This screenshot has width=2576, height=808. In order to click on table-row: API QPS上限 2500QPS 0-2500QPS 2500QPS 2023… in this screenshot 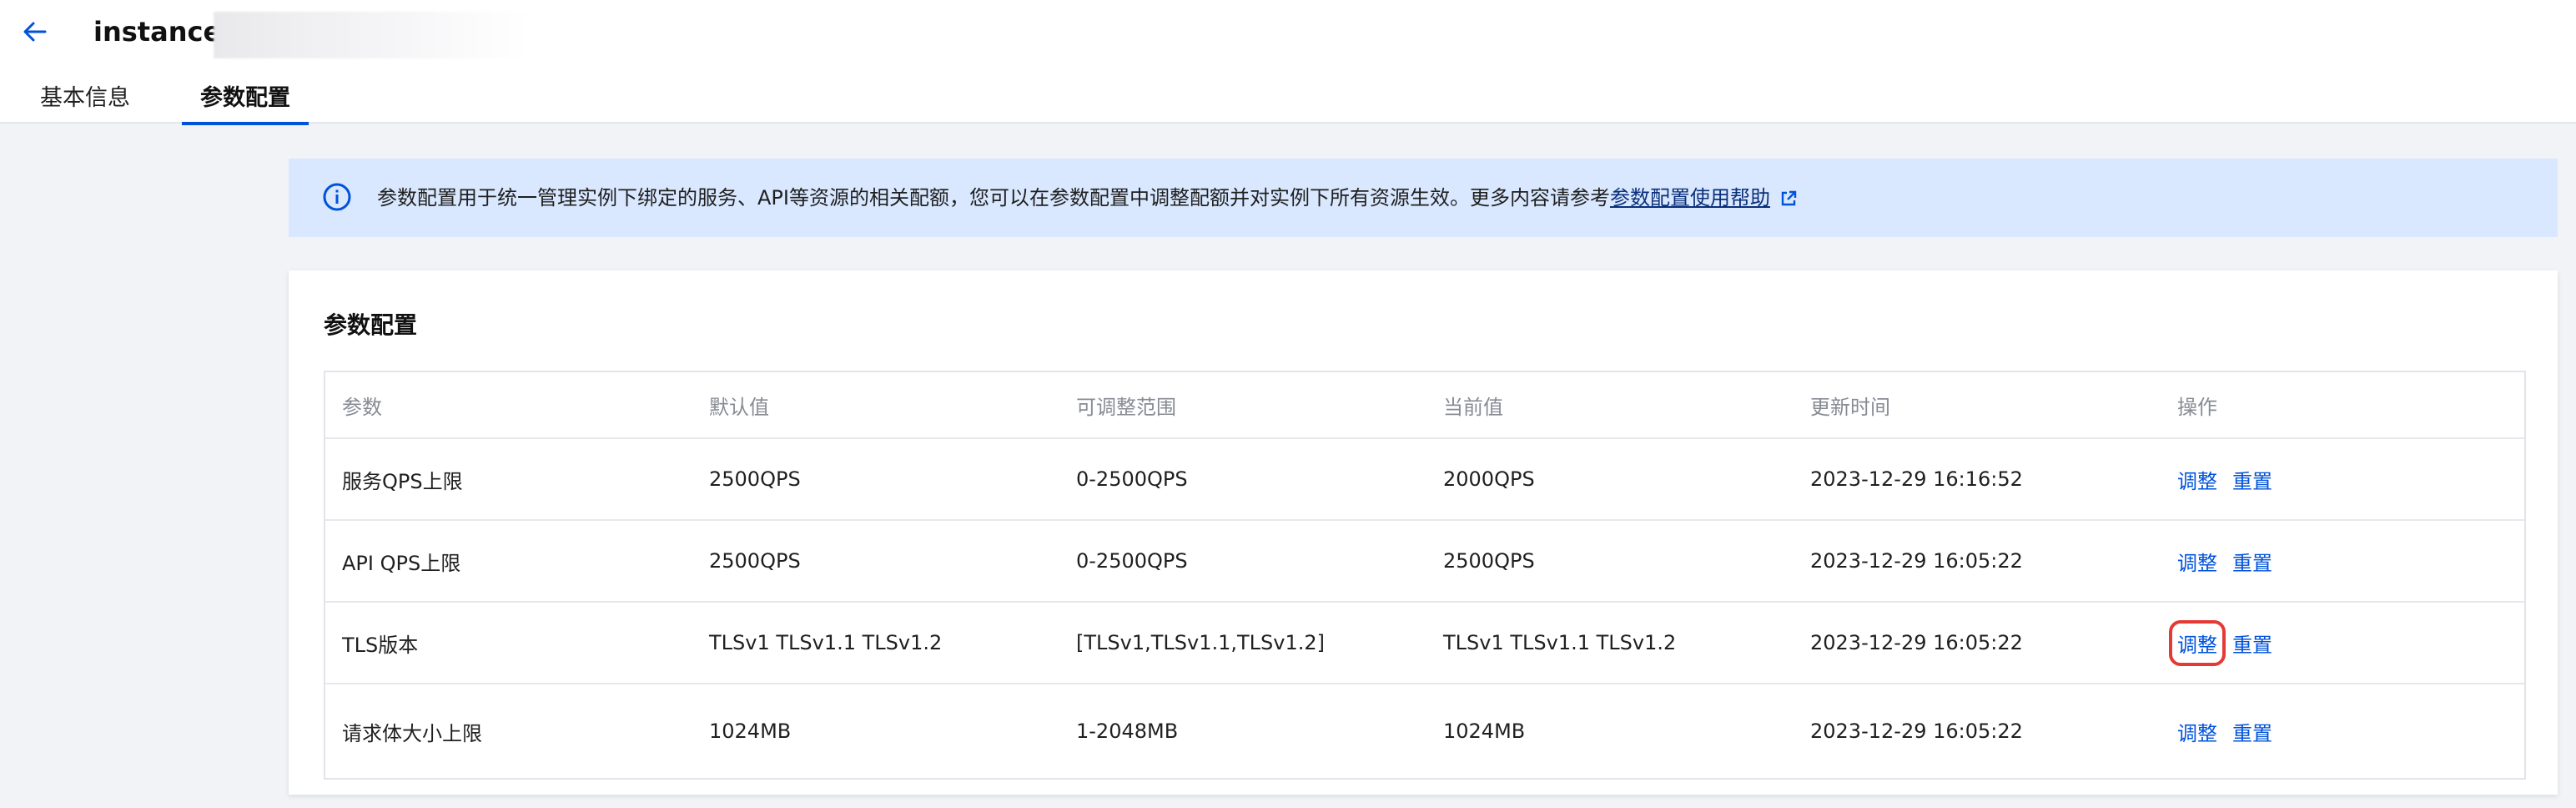, I will do `click(1424, 562)`.